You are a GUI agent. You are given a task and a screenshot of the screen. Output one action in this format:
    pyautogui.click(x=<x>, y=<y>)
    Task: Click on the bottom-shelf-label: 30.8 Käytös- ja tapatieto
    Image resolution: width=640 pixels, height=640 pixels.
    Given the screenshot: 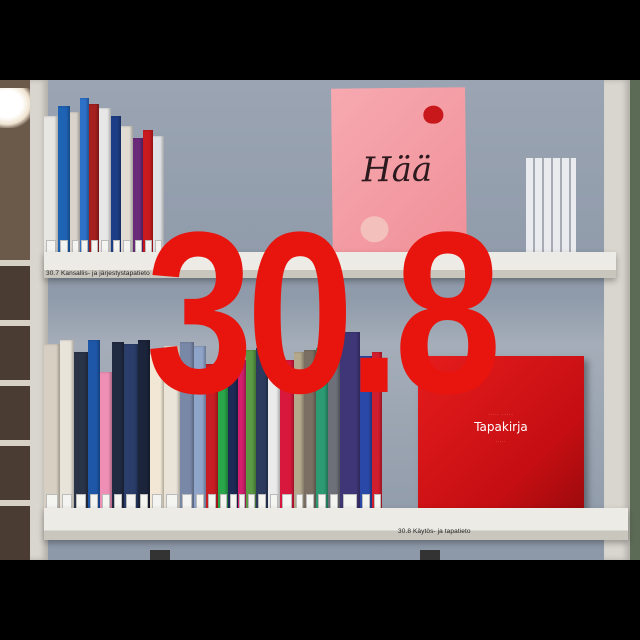 What is the action you would take?
    pyautogui.click(x=434, y=531)
    